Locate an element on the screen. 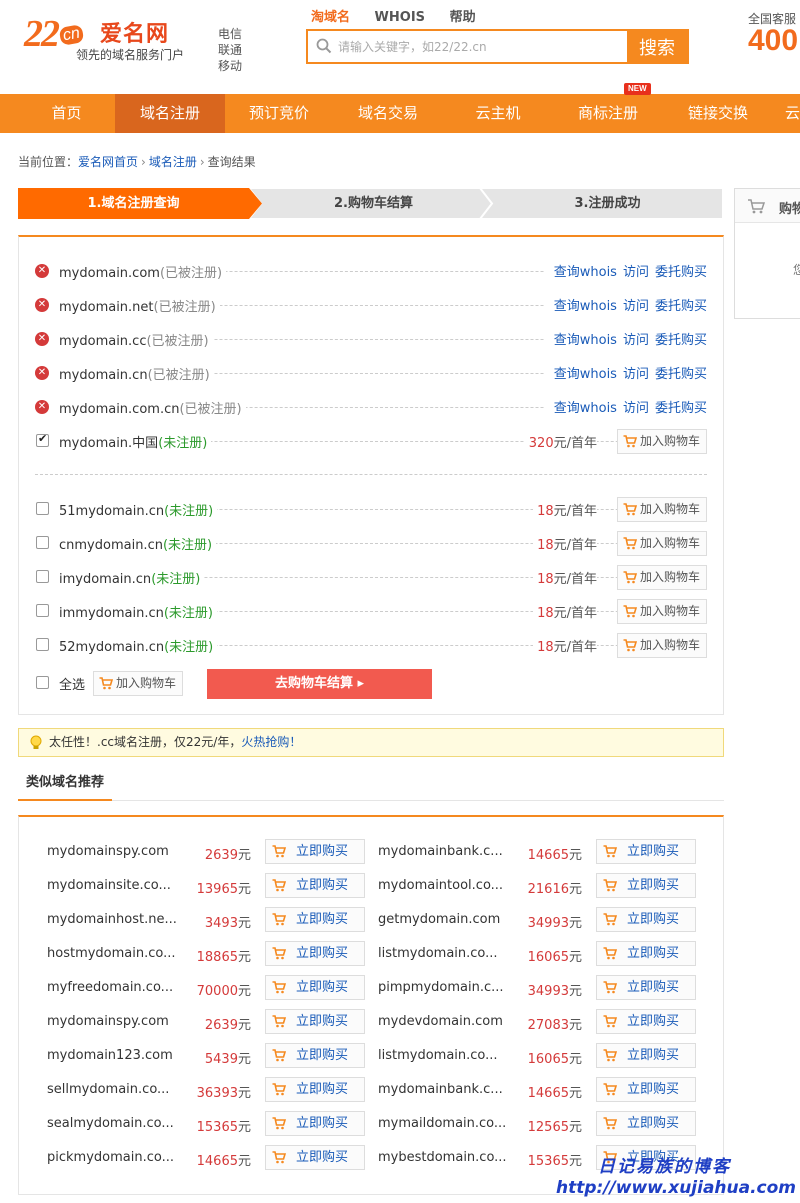 The image size is (800, 1203). similar-domain-name: mydevdomain.com is located at coordinates (440, 1021).